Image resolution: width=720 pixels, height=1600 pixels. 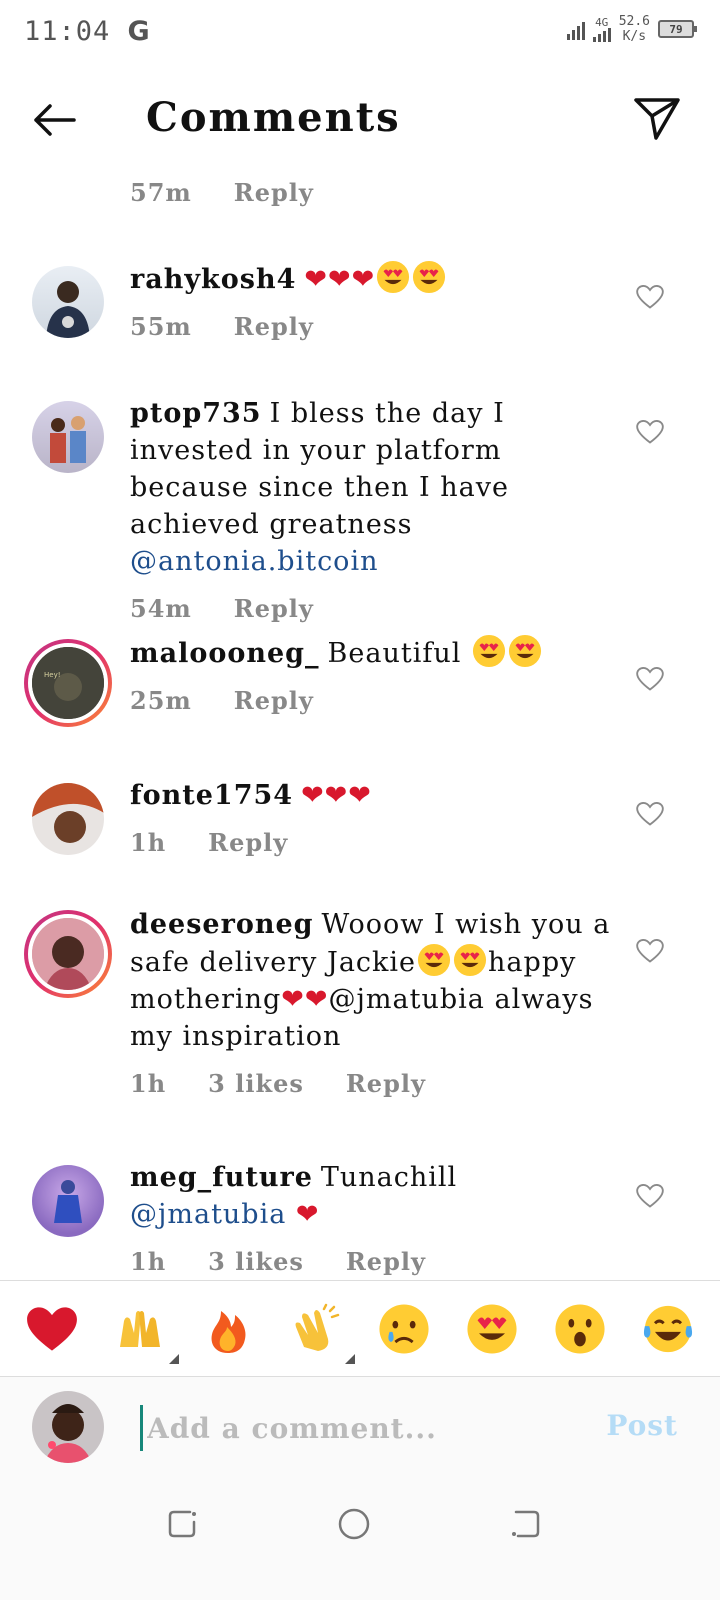 I want to click on status-icons: 4G 52.6 K/s 79, so click(x=631, y=29).